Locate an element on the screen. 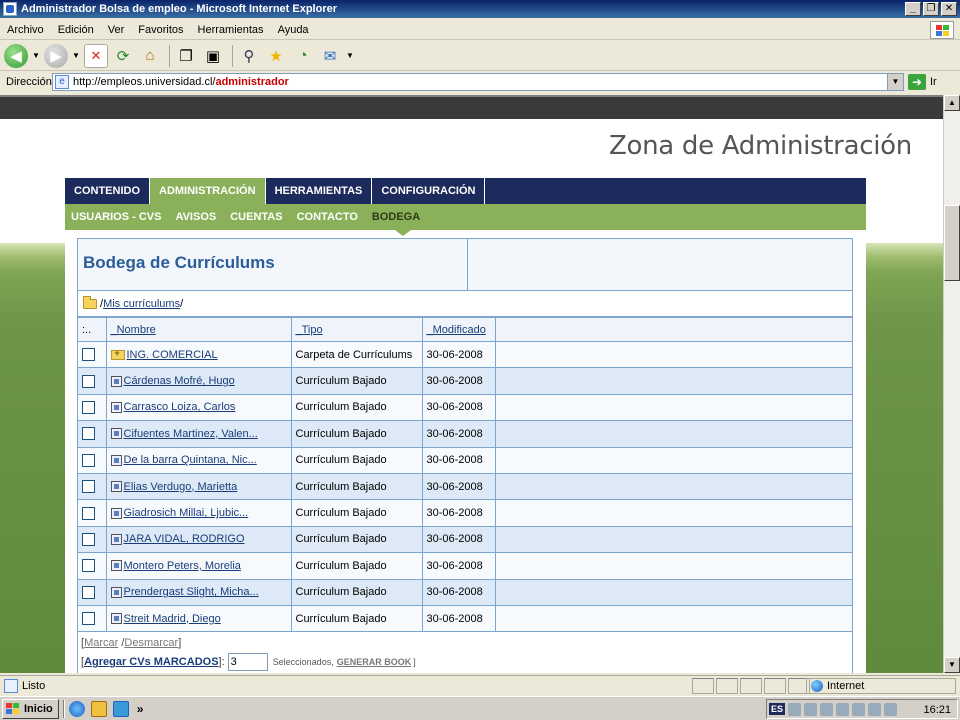 The image size is (960, 720). minimize-button: _ is located at coordinates (913, 9).